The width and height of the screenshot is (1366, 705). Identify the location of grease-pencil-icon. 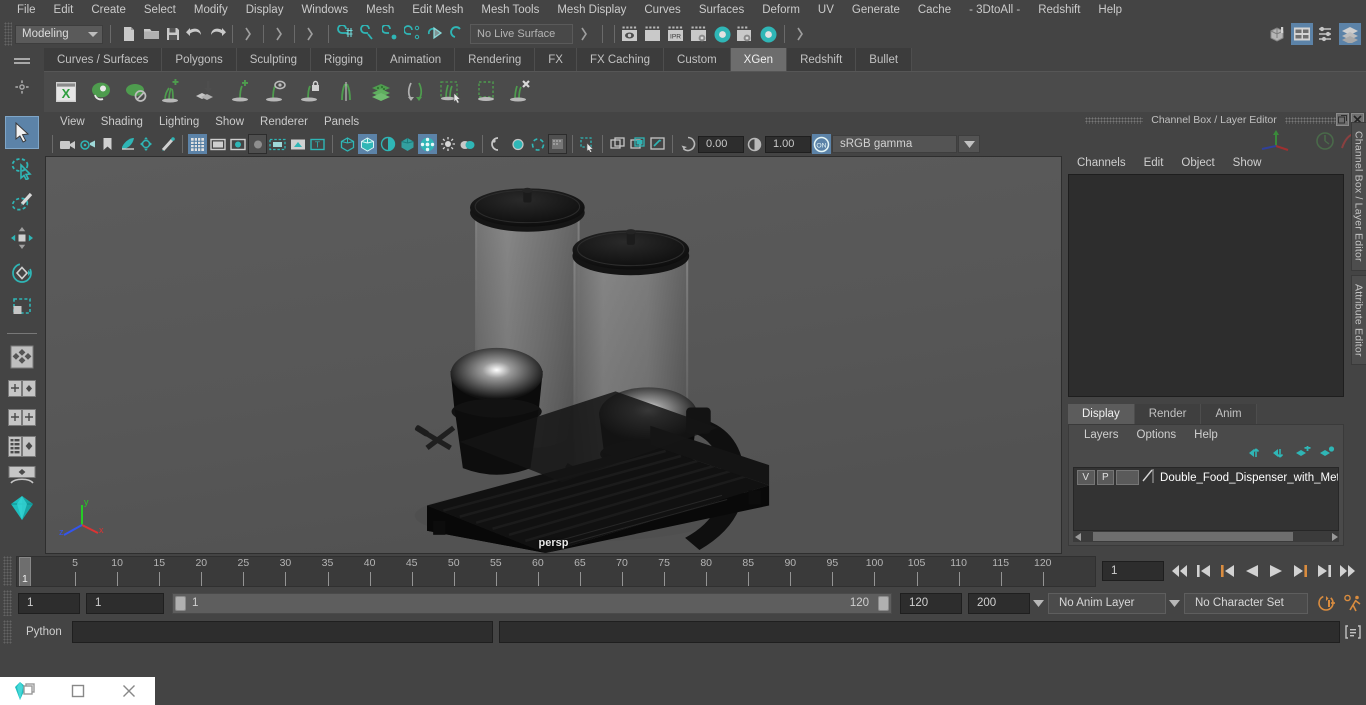
(167, 144).